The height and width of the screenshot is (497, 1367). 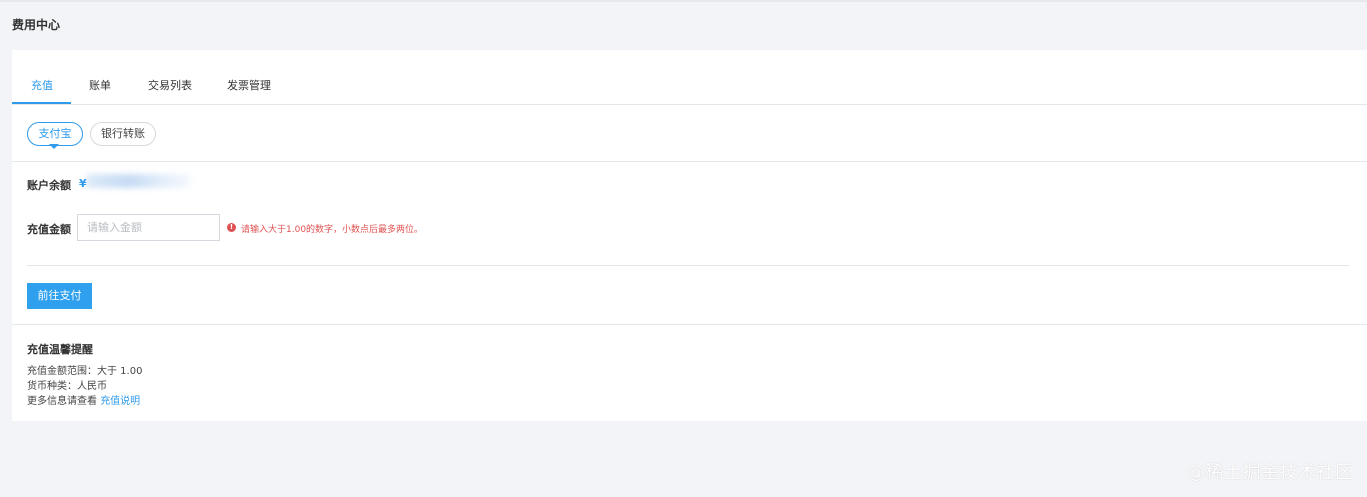 What do you see at coordinates (62, 401) in the screenshot?
I see `tips-more-prefix: 更多信息请查看` at bounding box center [62, 401].